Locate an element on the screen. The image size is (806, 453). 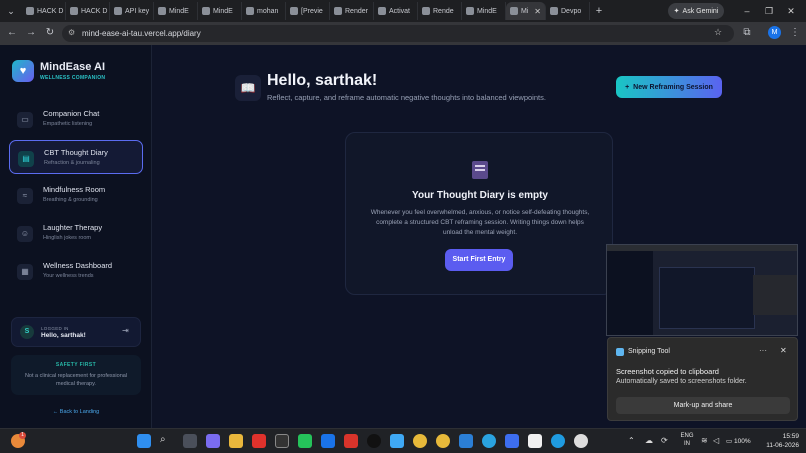
sidebar-item-laughter-therapy: ☺ Laughter Therapy Hinglish jokes room is located at coordinates (76, 233).